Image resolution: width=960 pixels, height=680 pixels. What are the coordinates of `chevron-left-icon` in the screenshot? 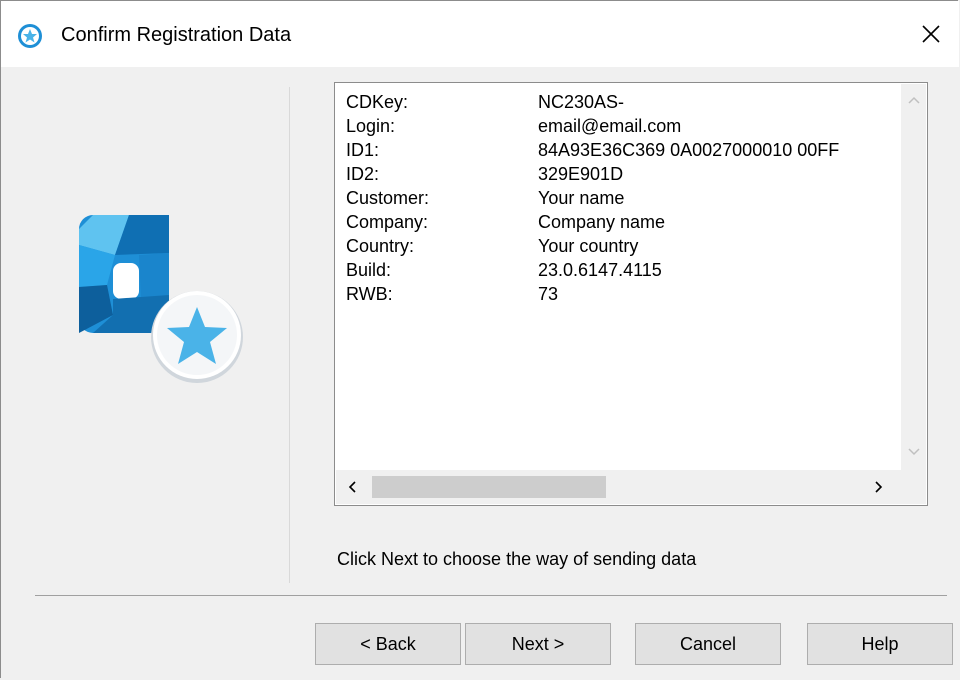 It's located at (352, 487).